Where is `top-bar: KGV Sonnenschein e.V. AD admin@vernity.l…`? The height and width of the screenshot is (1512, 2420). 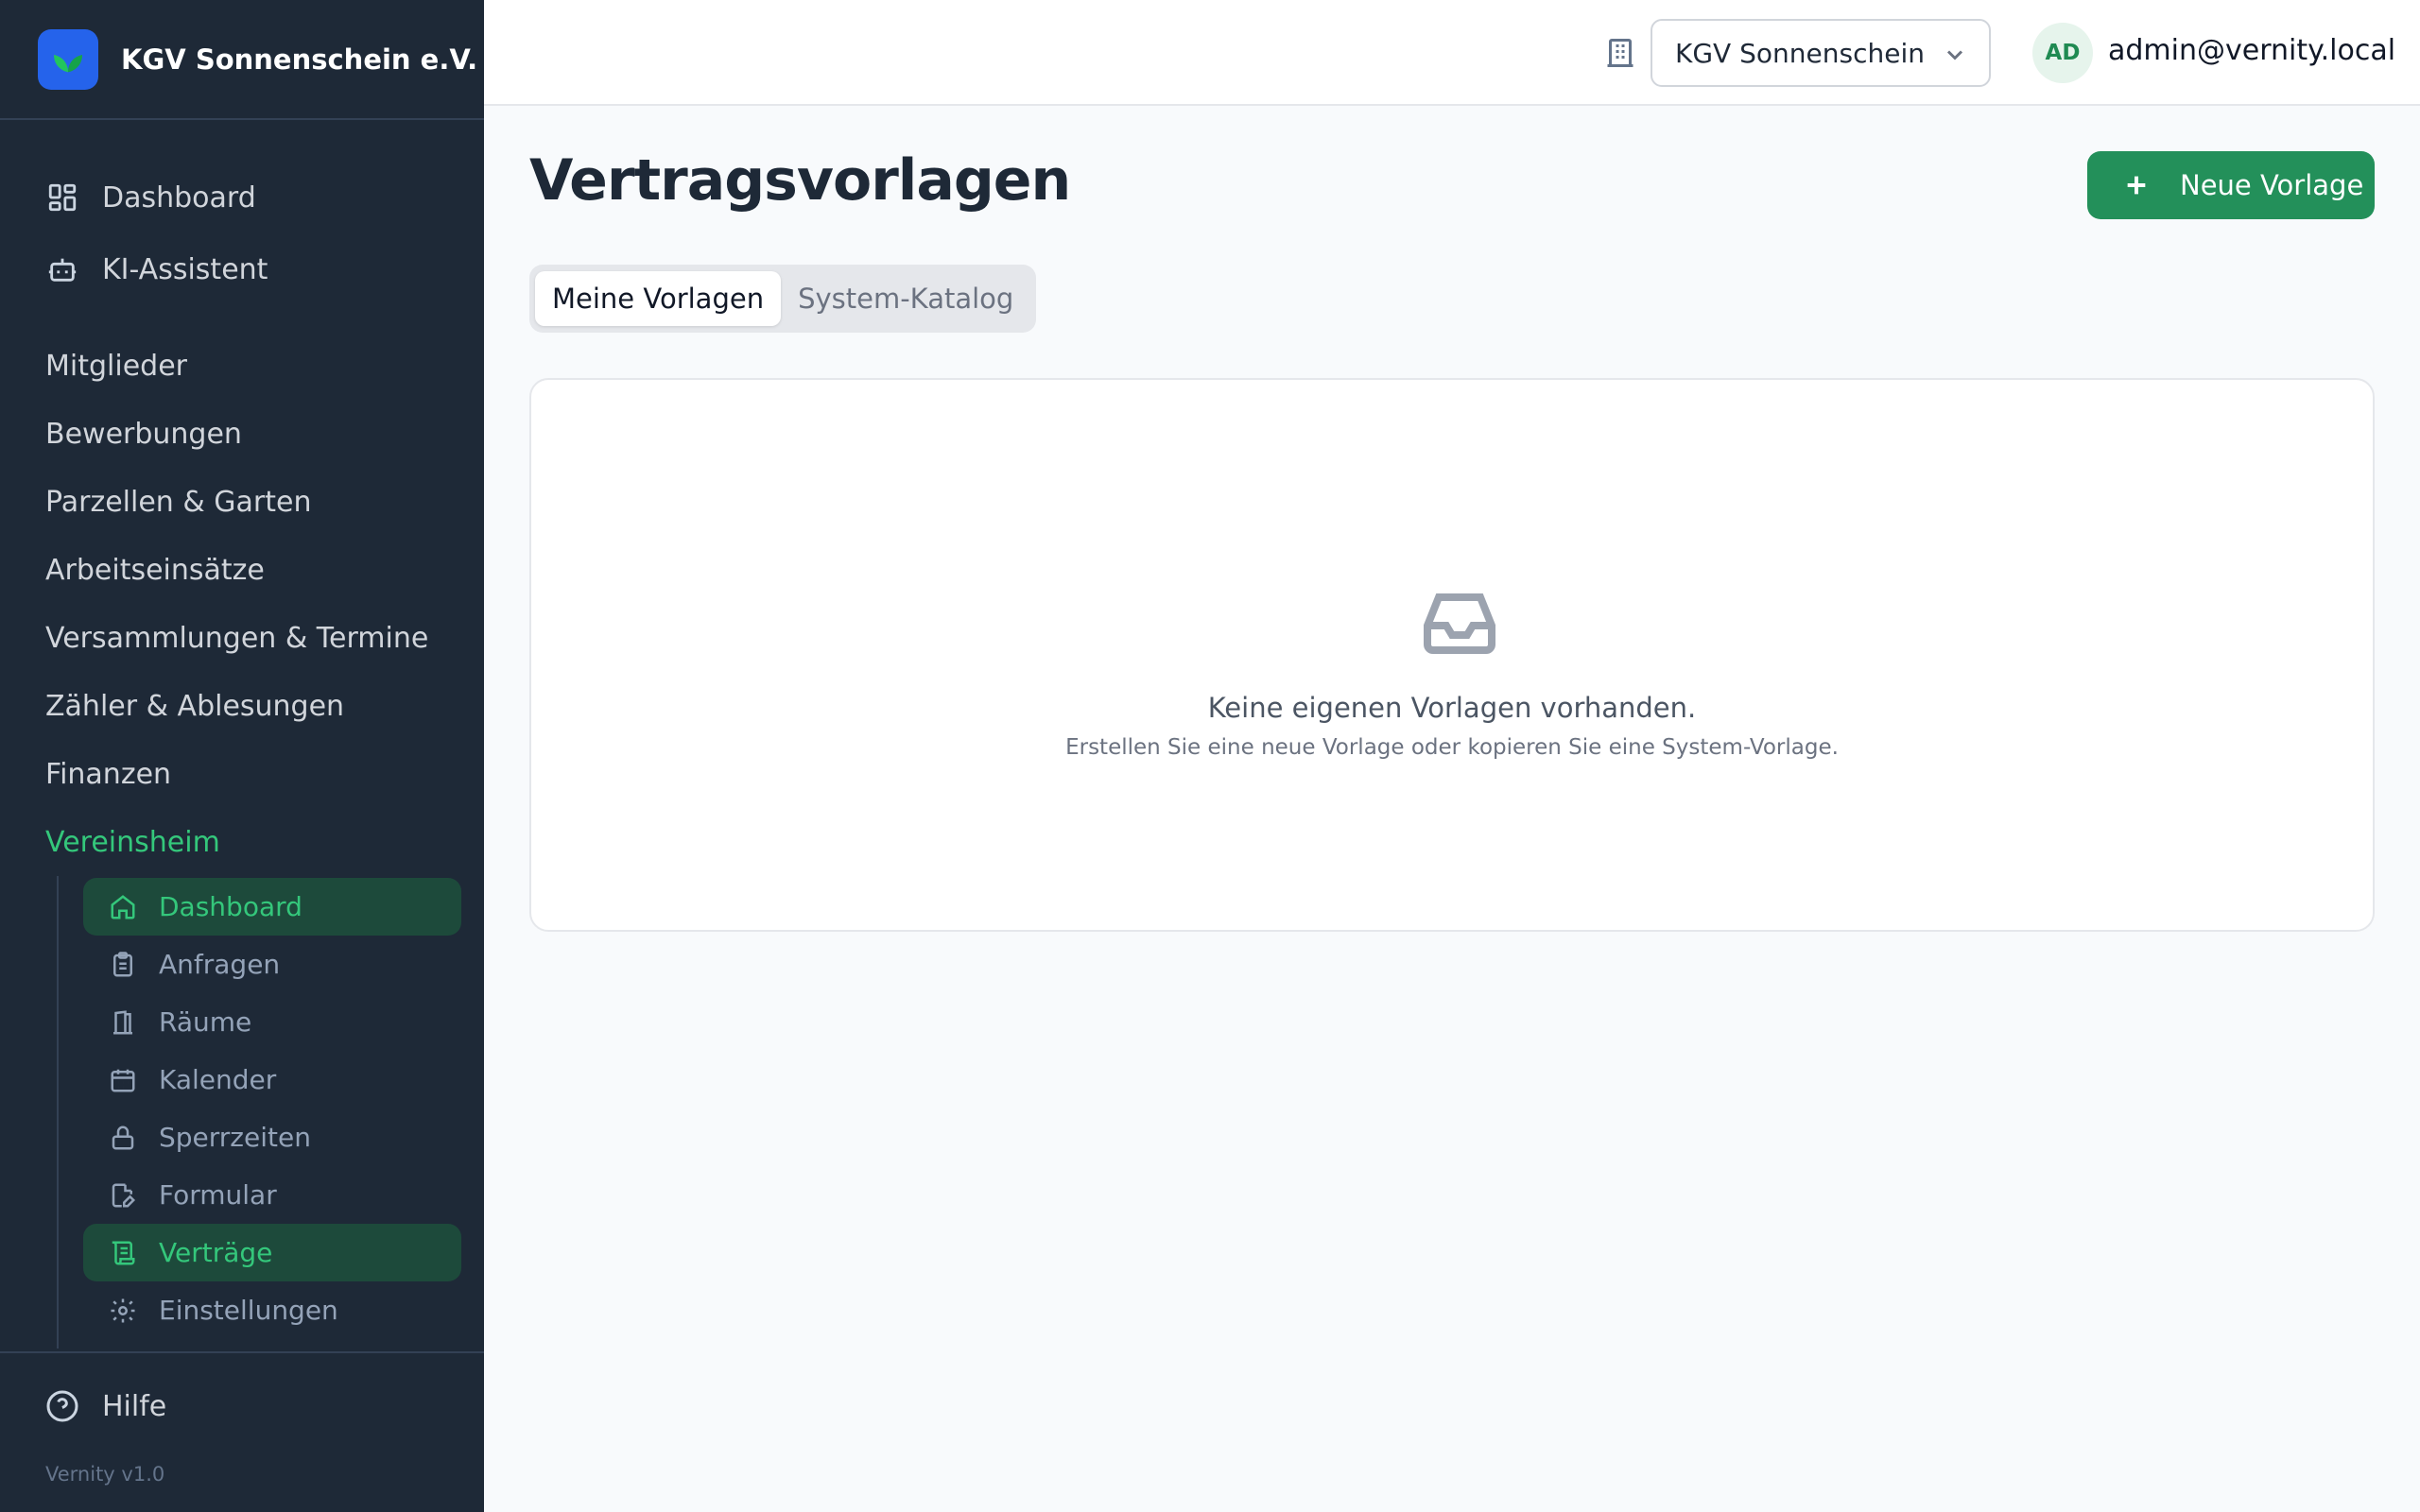 top-bar: KGV Sonnenschein e.V. AD admin@vernity.l… is located at coordinates (1452, 53).